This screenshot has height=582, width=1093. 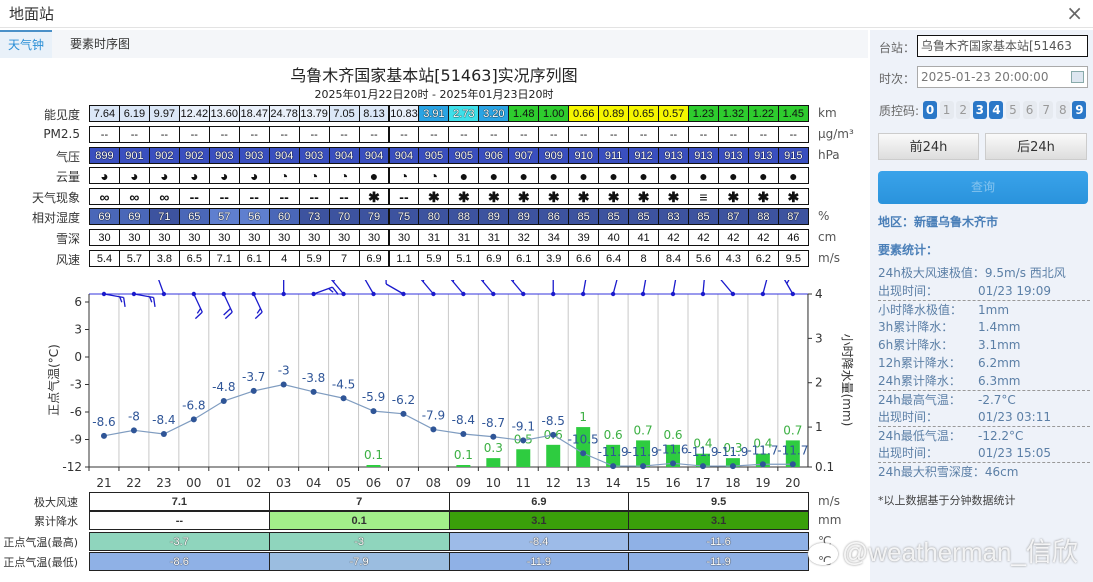 I want to click on summary-cell: 9.5, so click(x=718, y=501).